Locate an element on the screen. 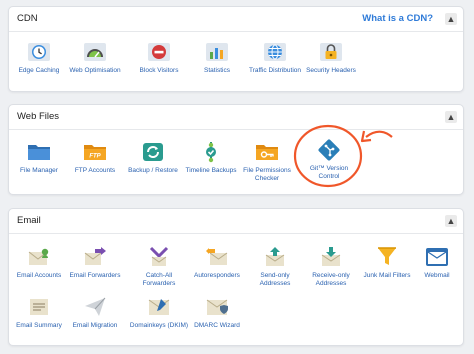  timeline-backups-item: Timeline Backups is located at coordinates (211, 157).